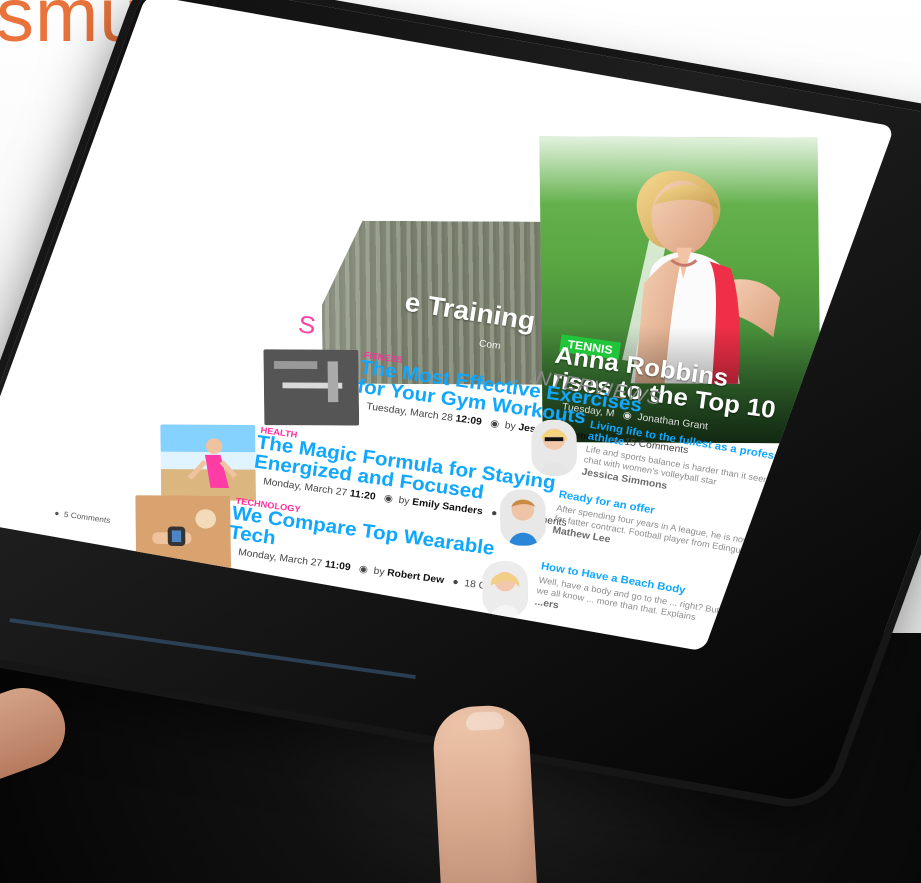 The height and width of the screenshot is (883, 921). I want to click on pointing-finger, so click(485, 793).